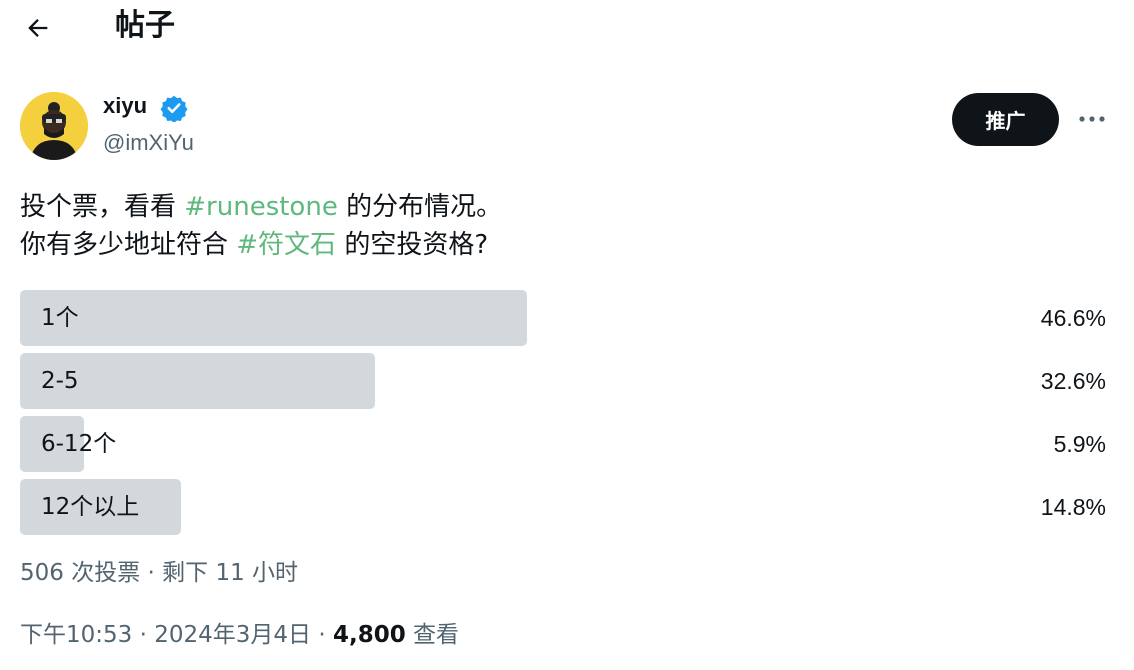 Image resolution: width=1134 pixels, height=670 pixels. Describe the element at coordinates (261, 207) in the screenshot. I see `hashtag-link-runestone: #runestone` at that location.